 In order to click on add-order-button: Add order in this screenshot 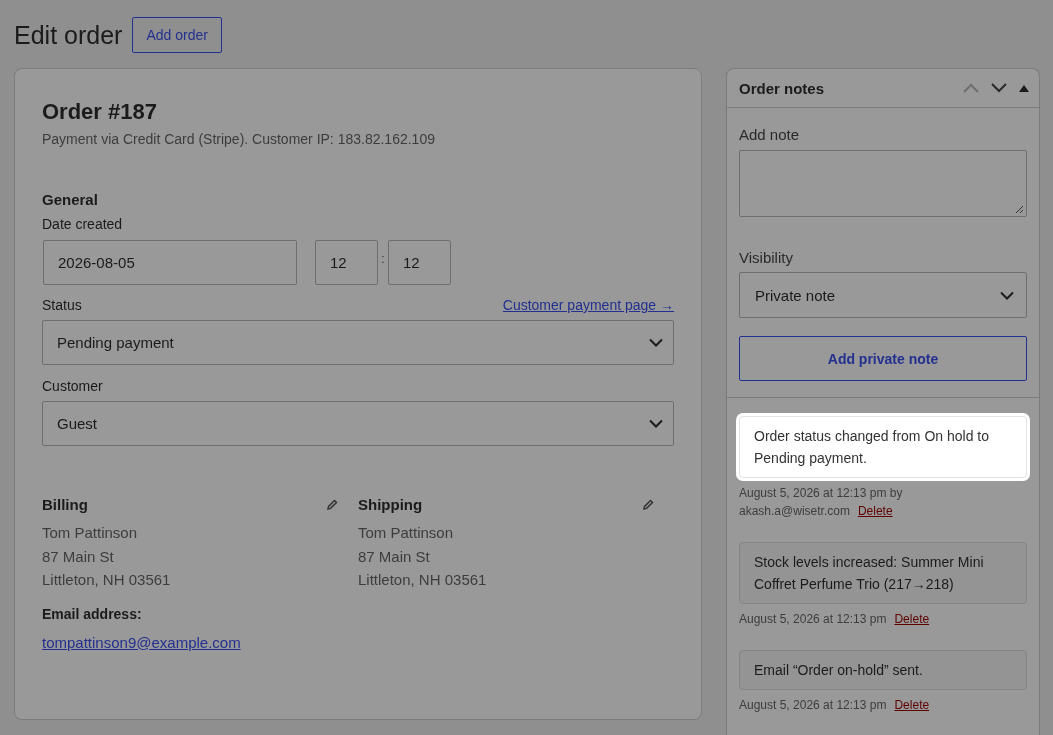, I will do `click(177, 35)`.